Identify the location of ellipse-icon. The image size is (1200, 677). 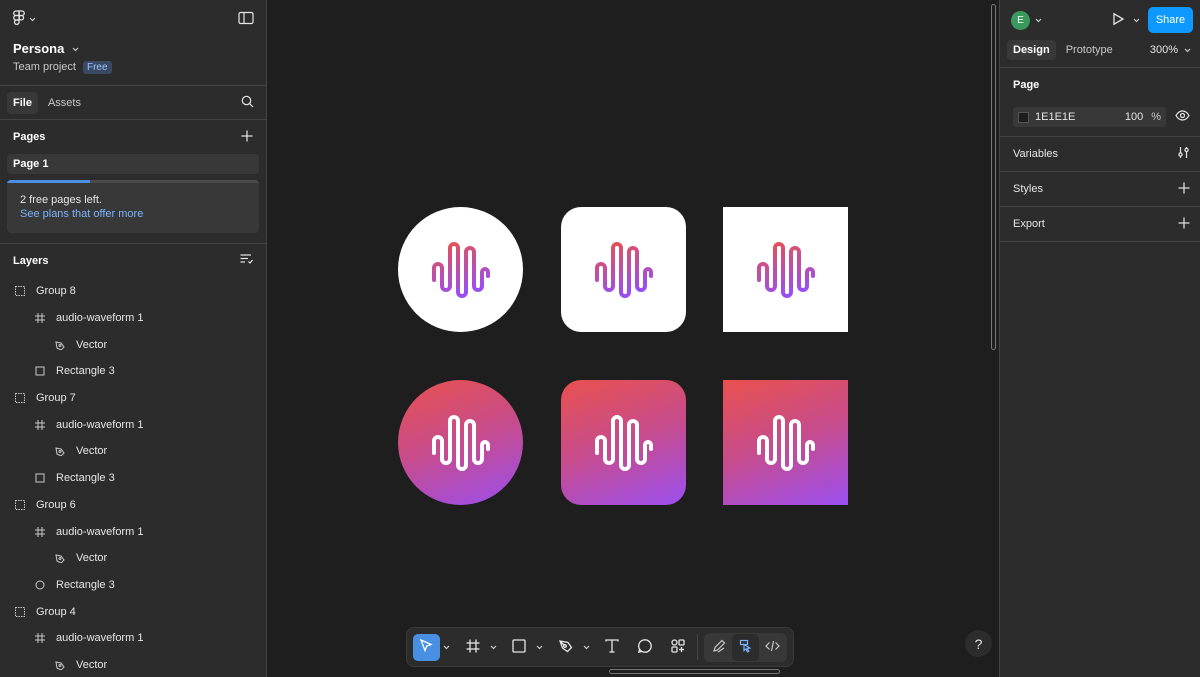
(40, 585).